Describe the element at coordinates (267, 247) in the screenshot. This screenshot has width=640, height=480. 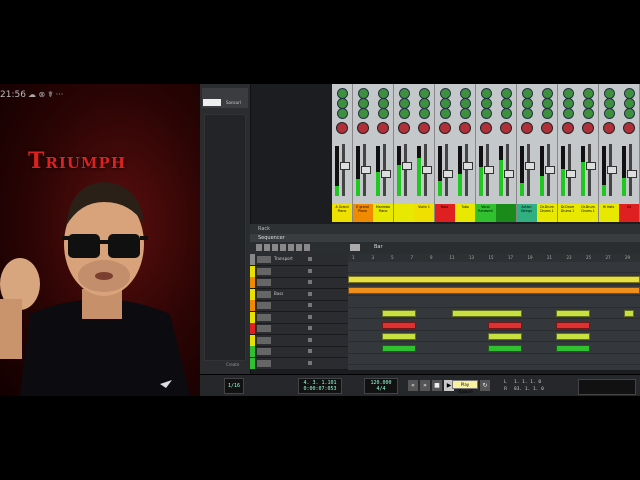
I see `pencil-tool-icon` at that location.